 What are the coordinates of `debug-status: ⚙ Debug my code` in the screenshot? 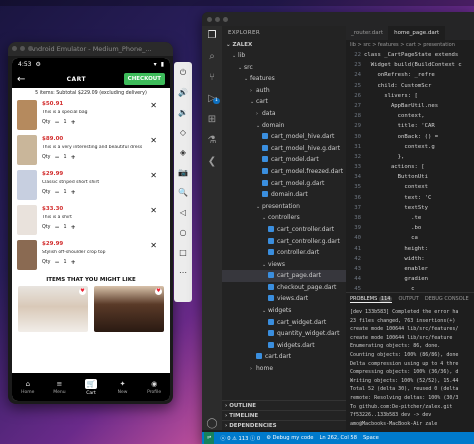 It's located at (289, 438).